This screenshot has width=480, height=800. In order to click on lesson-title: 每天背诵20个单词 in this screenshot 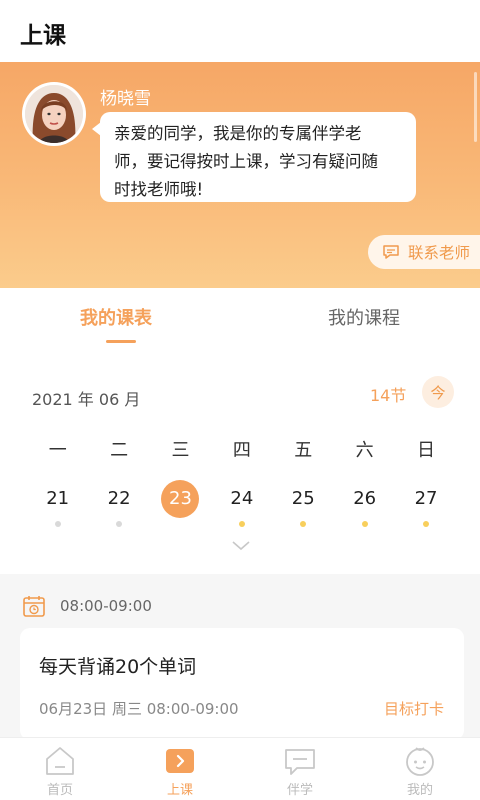, I will do `click(118, 667)`.